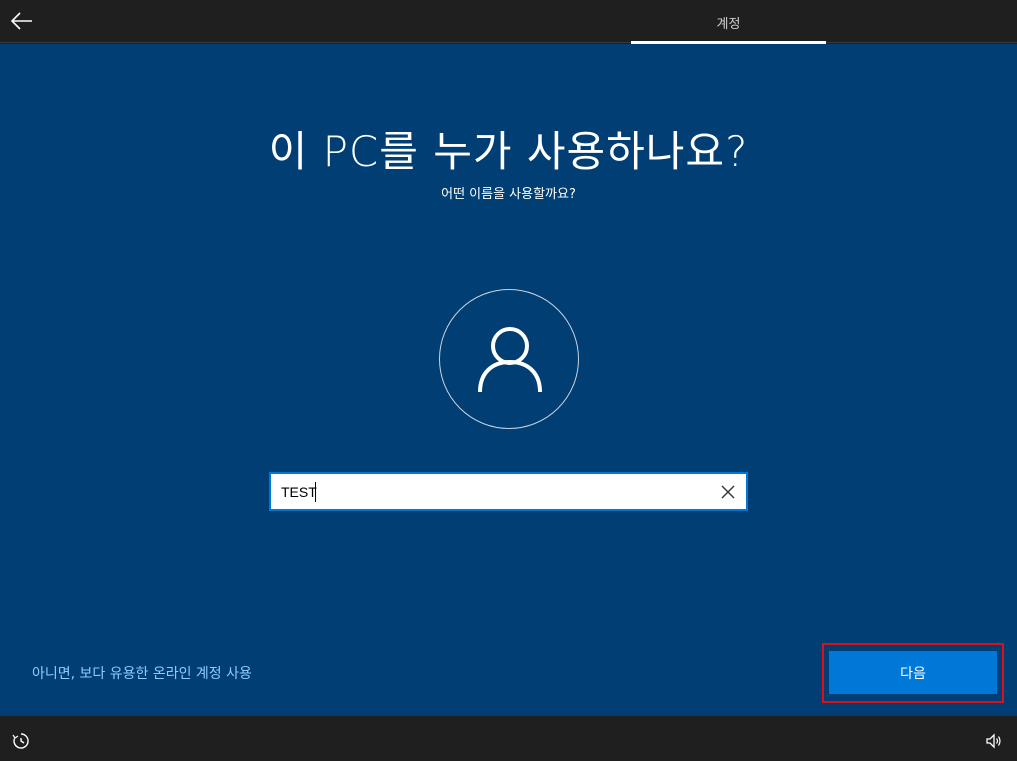 The width and height of the screenshot is (1017, 761). Describe the element at coordinates (142, 673) in the screenshot. I see `online-account-link: 아니면, 보다 유용한 온라인 계정 사용` at that location.